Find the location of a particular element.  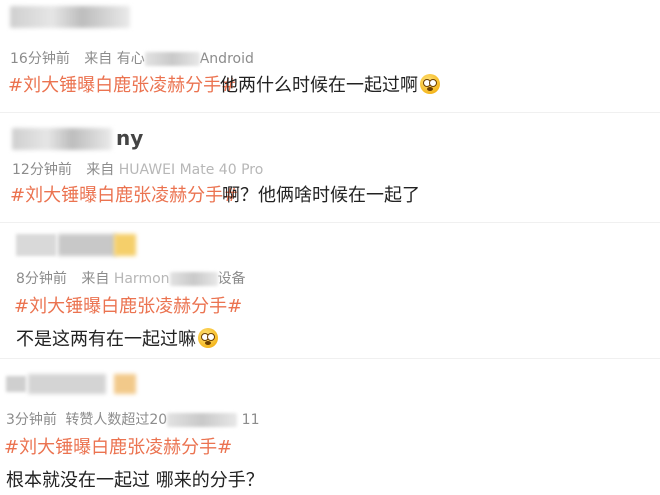

comment-meta: 16分钟前 来自 有心 Android is located at coordinates (132, 58).